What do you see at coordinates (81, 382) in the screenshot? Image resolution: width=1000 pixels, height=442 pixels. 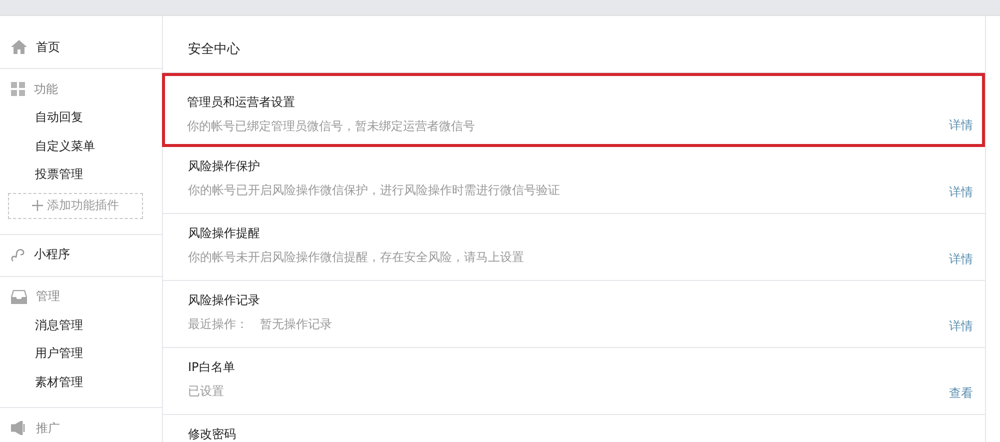 I see `sidebar-item: 素材管理` at bounding box center [81, 382].